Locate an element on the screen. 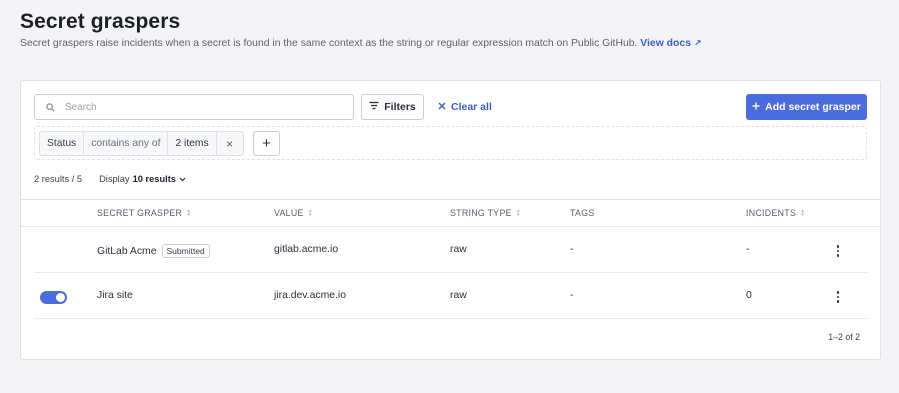 The height and width of the screenshot is (393, 899). chip-value: 2 items is located at coordinates (192, 143).